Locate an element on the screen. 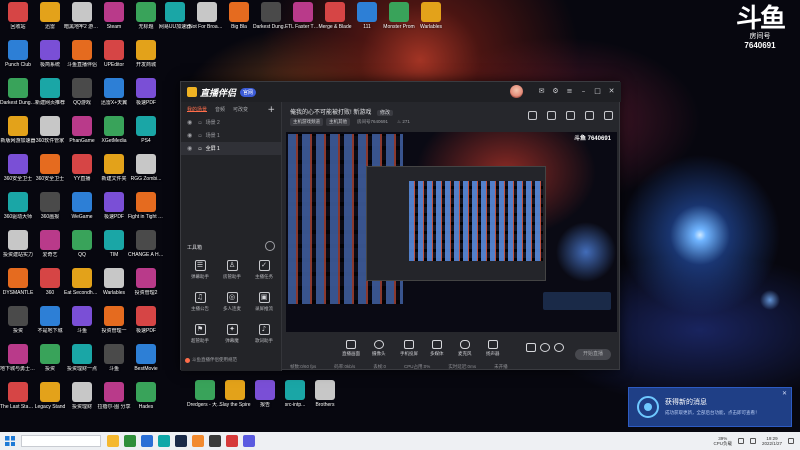 Image resolution: width=800 pixels, height=450 pixels. desktop-icon: 111 is located at coordinates (367, 22).